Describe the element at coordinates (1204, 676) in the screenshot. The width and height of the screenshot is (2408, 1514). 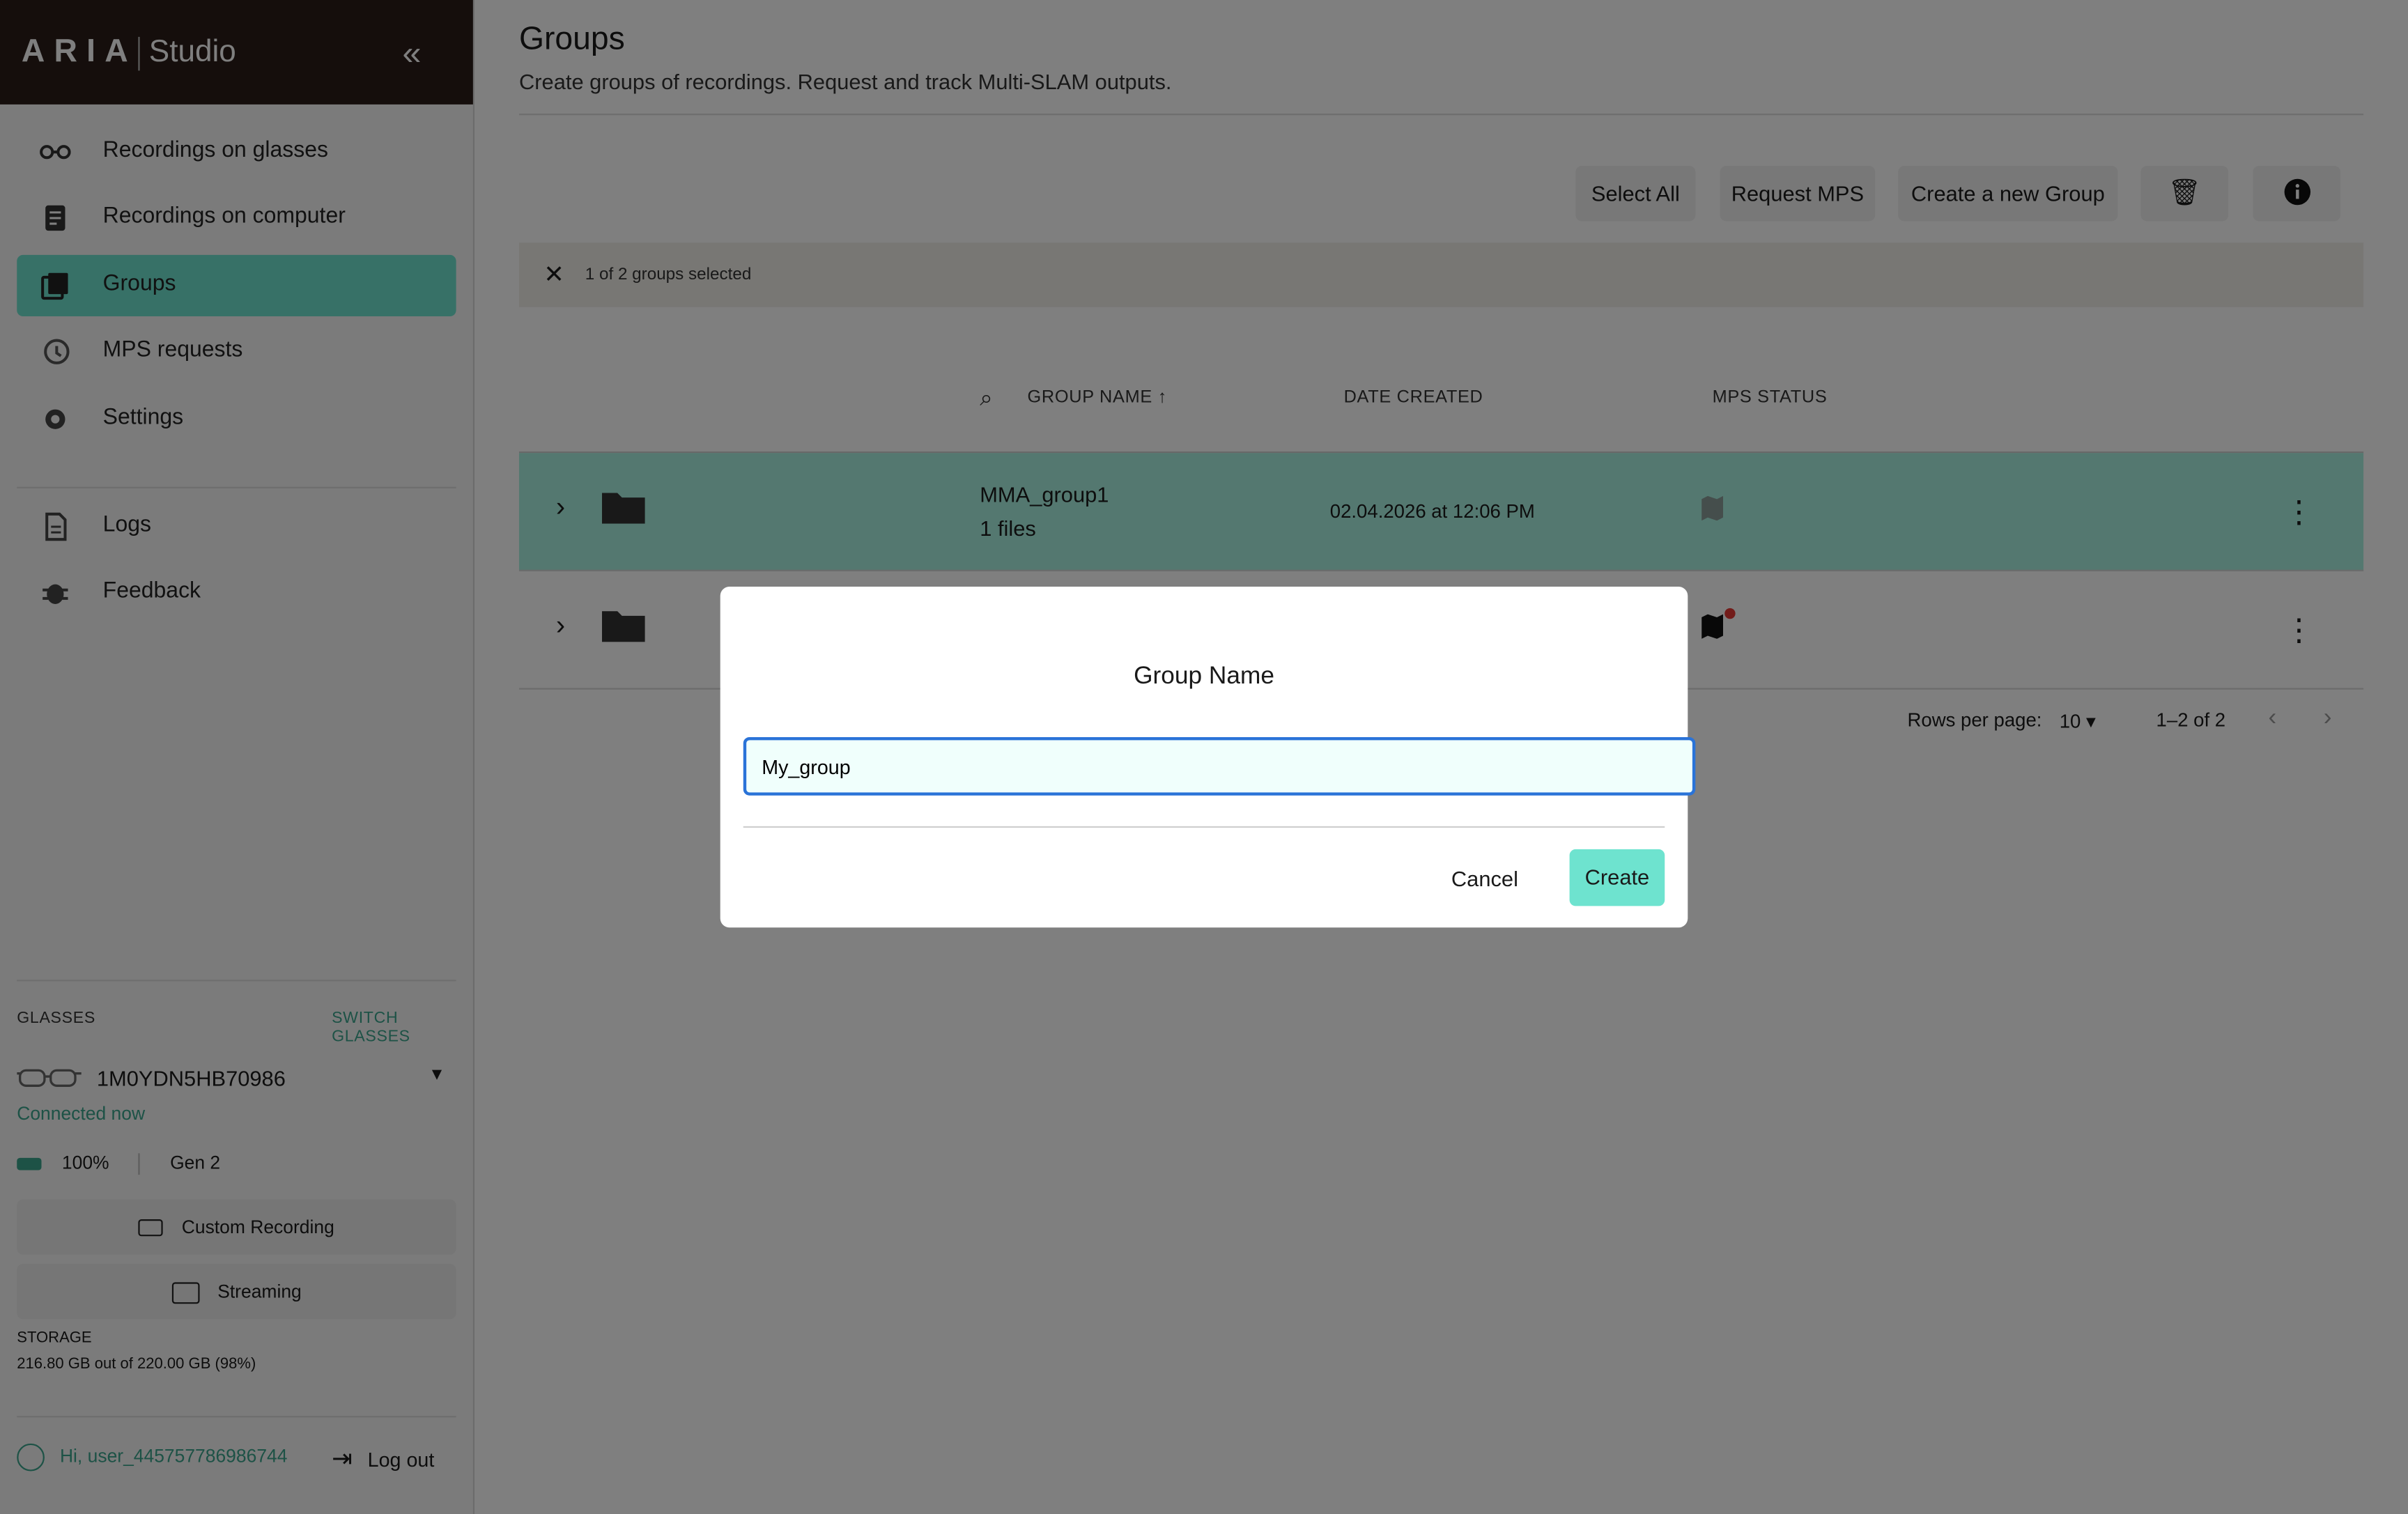
I see `dialog-title: Group Name` at that location.